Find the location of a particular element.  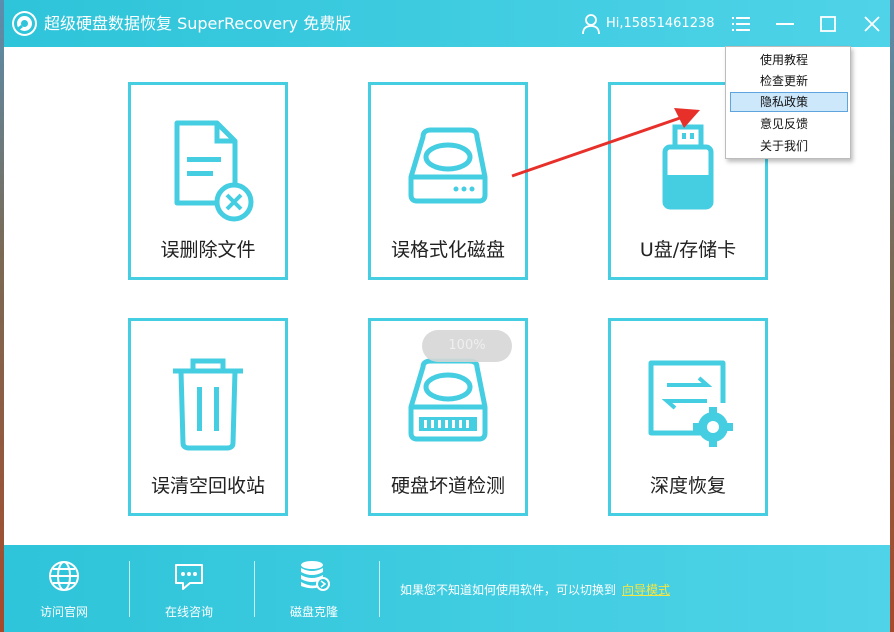

menu-item-about-us: 关于我们 is located at coordinates (789, 146).